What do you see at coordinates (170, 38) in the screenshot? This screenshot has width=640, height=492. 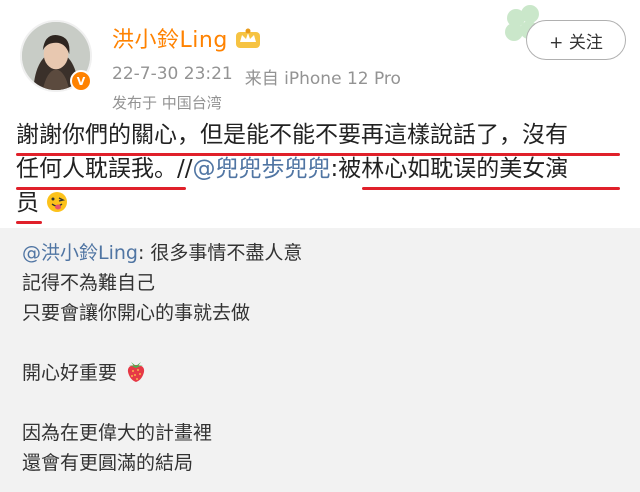 I see `username: 洪小鈴Ling` at bounding box center [170, 38].